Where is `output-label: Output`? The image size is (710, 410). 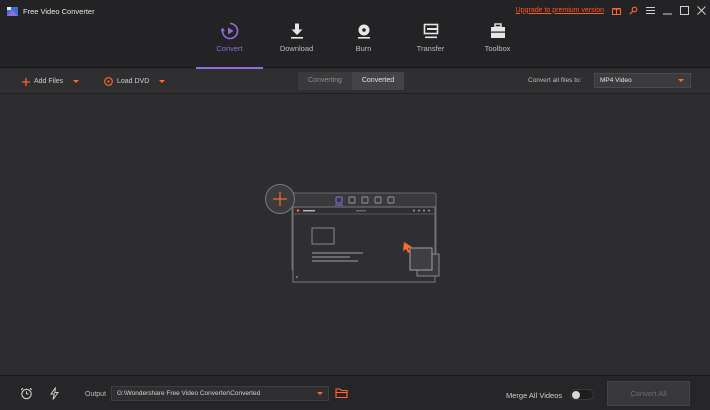
output-label: Output is located at coordinates (96, 394).